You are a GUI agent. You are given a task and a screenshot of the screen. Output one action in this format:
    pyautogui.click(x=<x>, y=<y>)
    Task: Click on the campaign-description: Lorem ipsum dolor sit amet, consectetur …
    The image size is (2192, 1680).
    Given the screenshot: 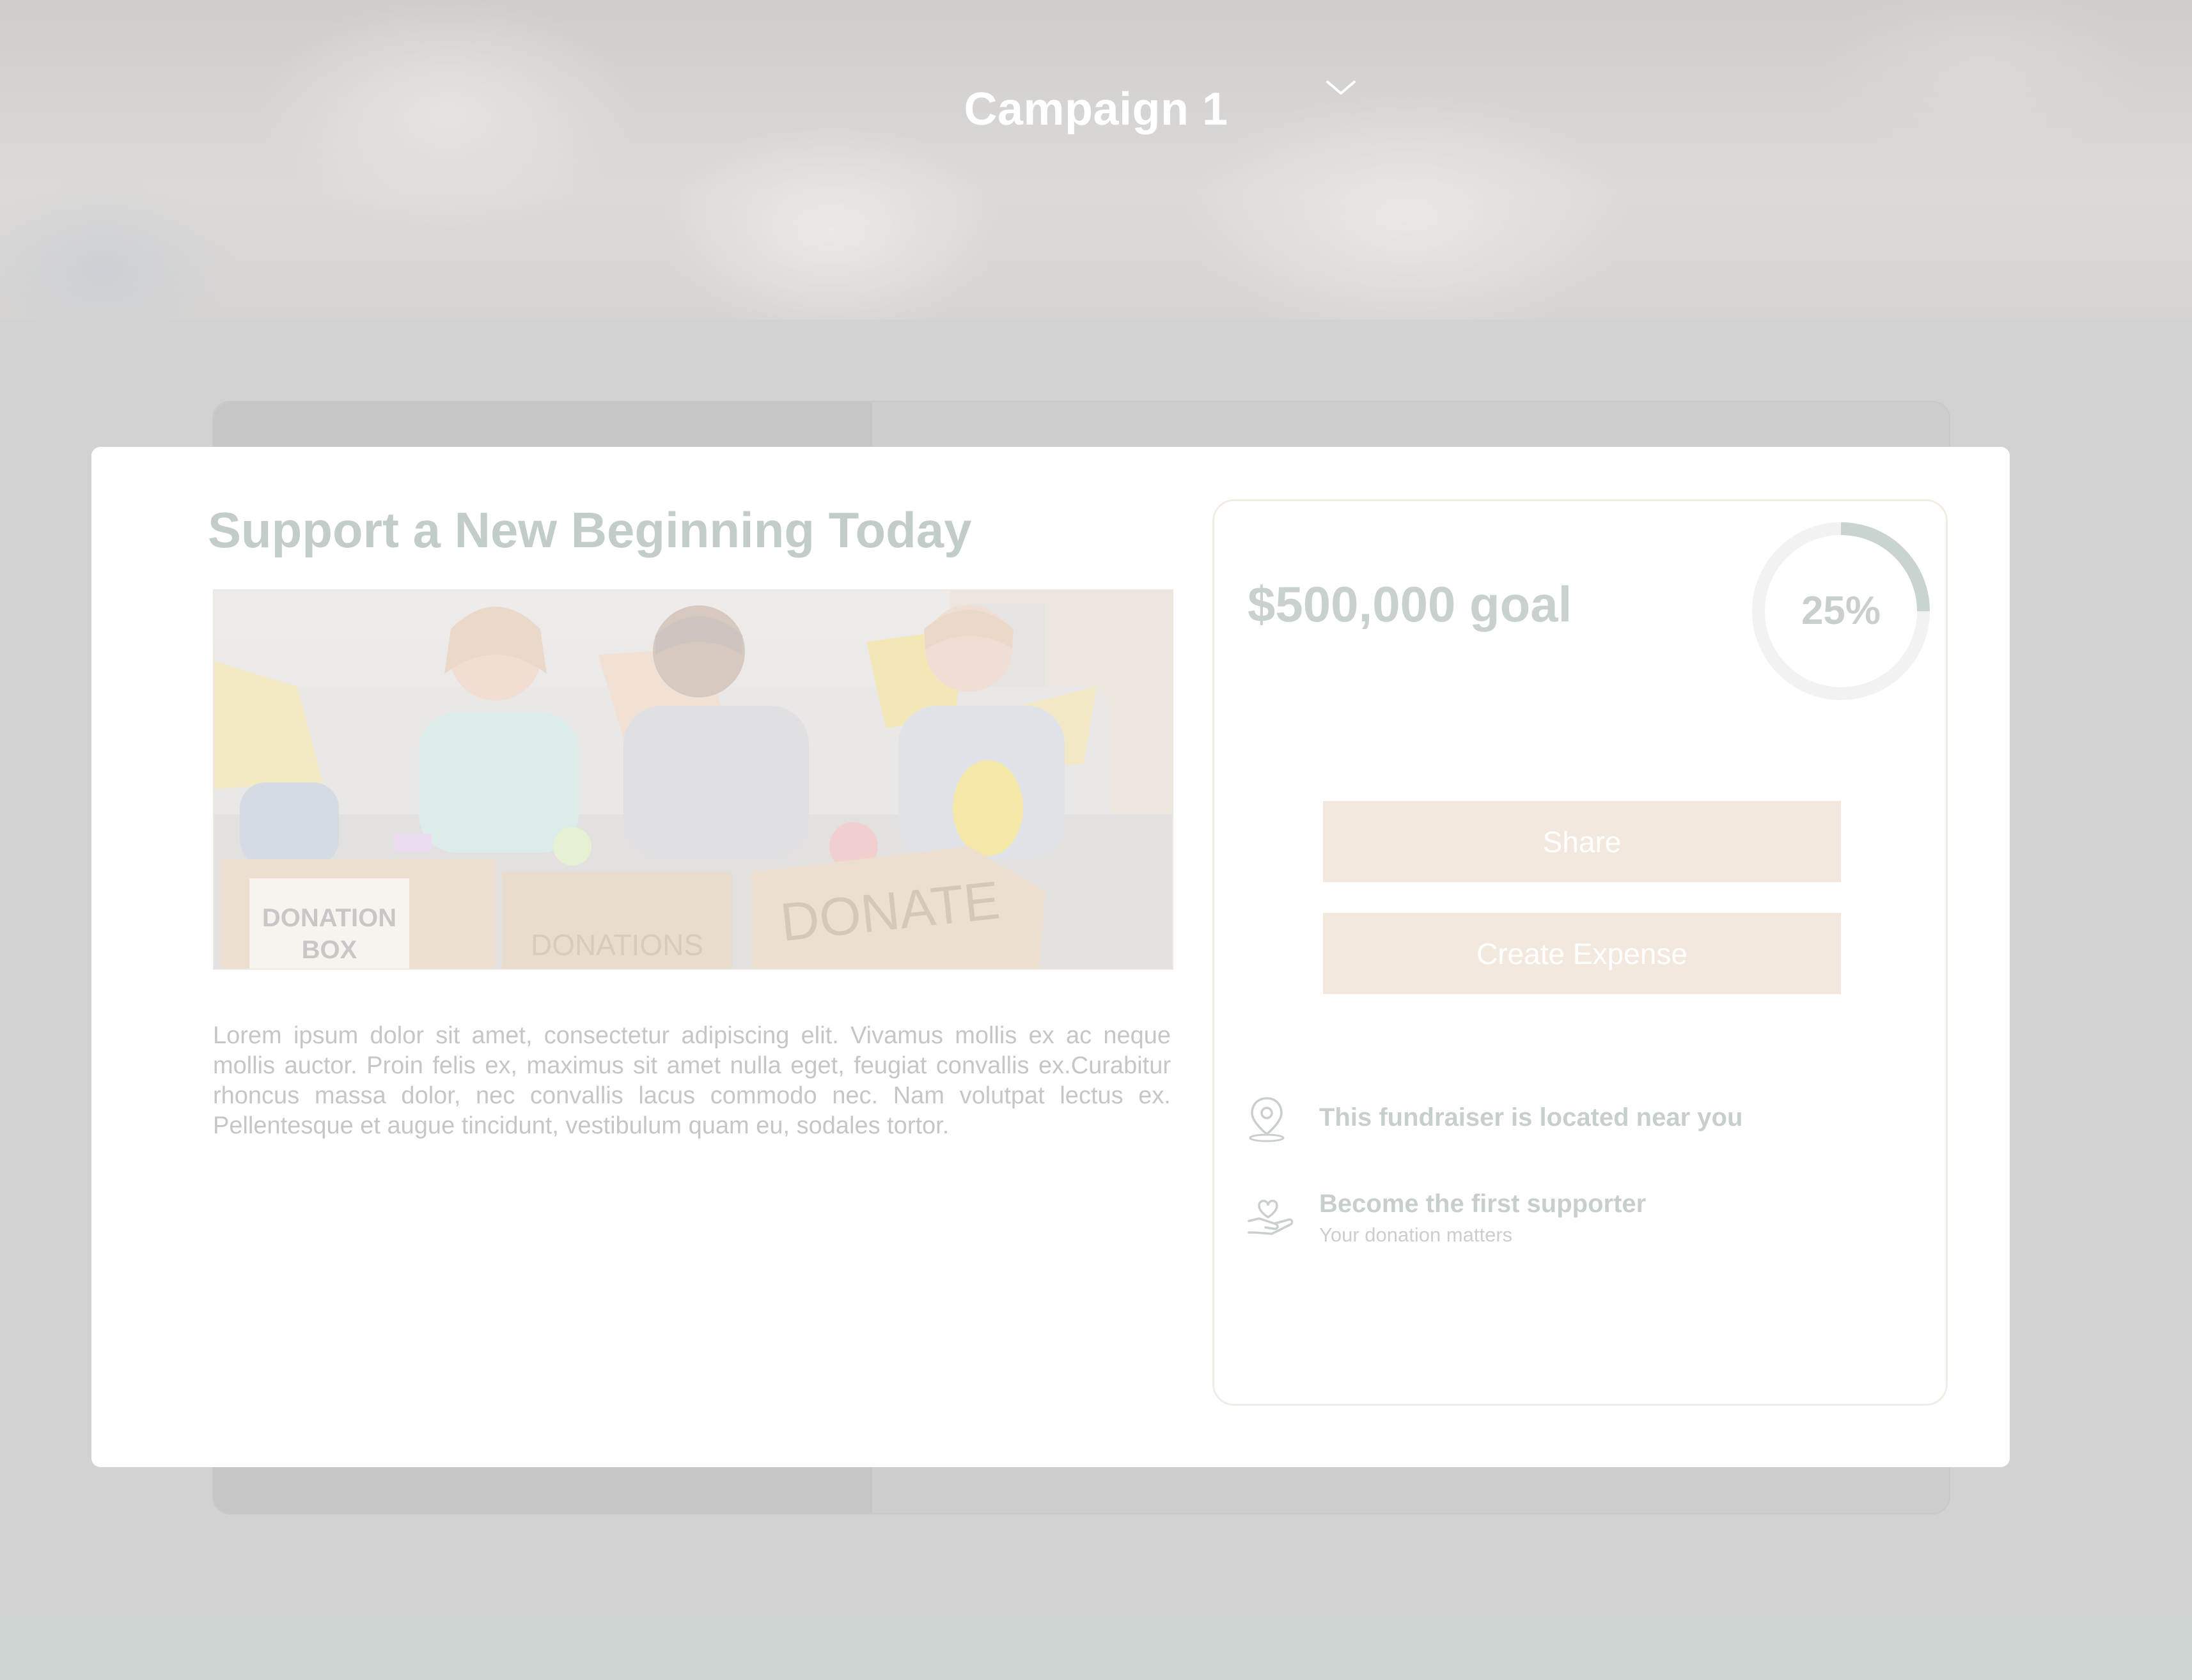 What is the action you would take?
    pyautogui.click(x=692, y=1080)
    